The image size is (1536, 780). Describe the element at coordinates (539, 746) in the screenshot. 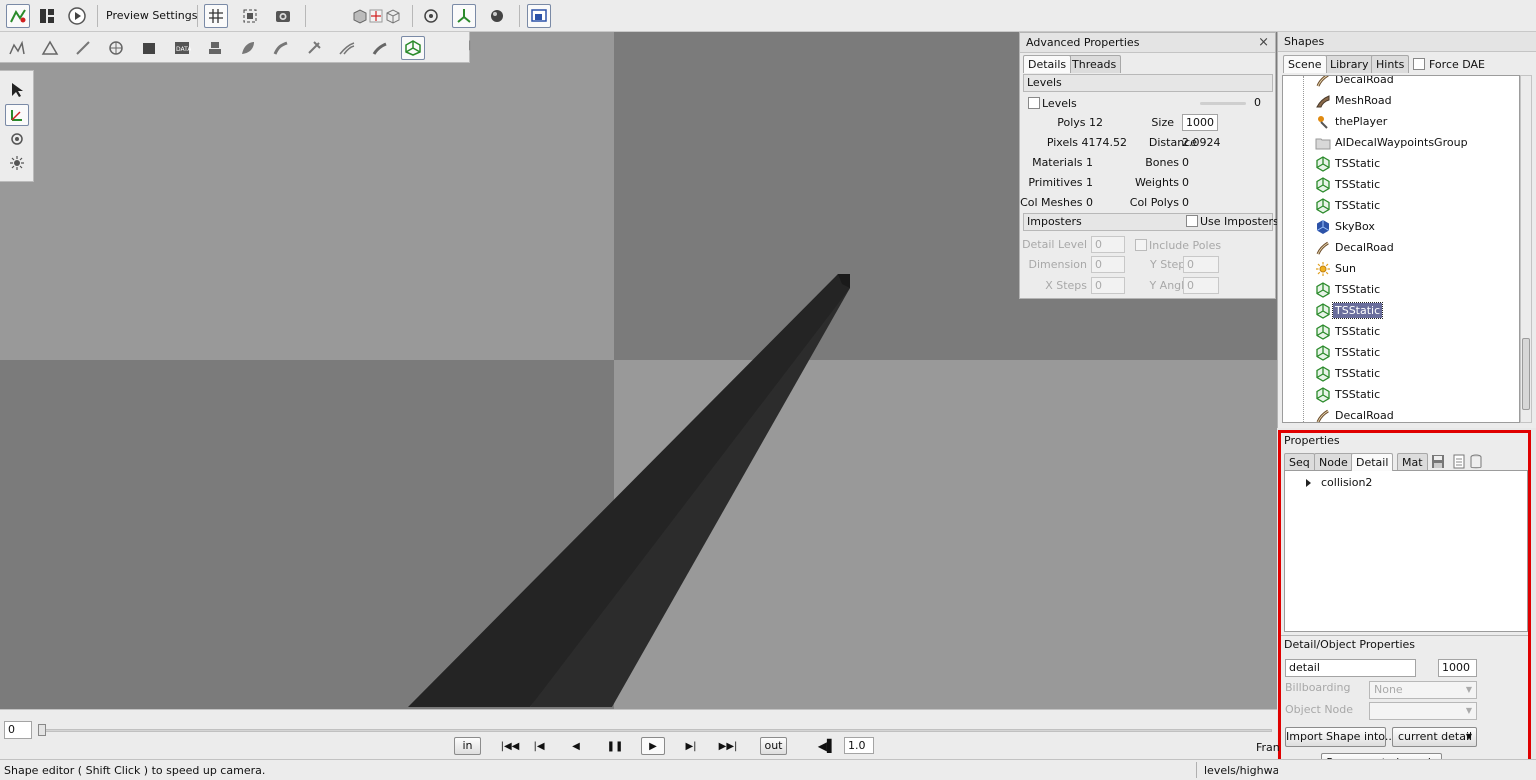

I see `step-back-icon: |◀` at that location.